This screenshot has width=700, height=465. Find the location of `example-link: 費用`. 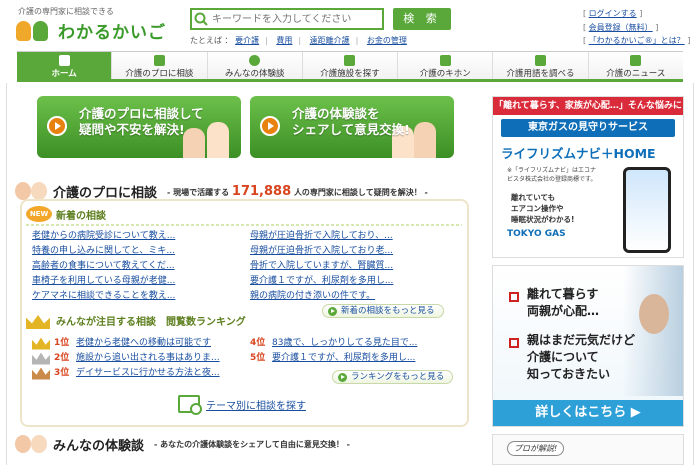

example-link: 費用 is located at coordinates (284, 40).